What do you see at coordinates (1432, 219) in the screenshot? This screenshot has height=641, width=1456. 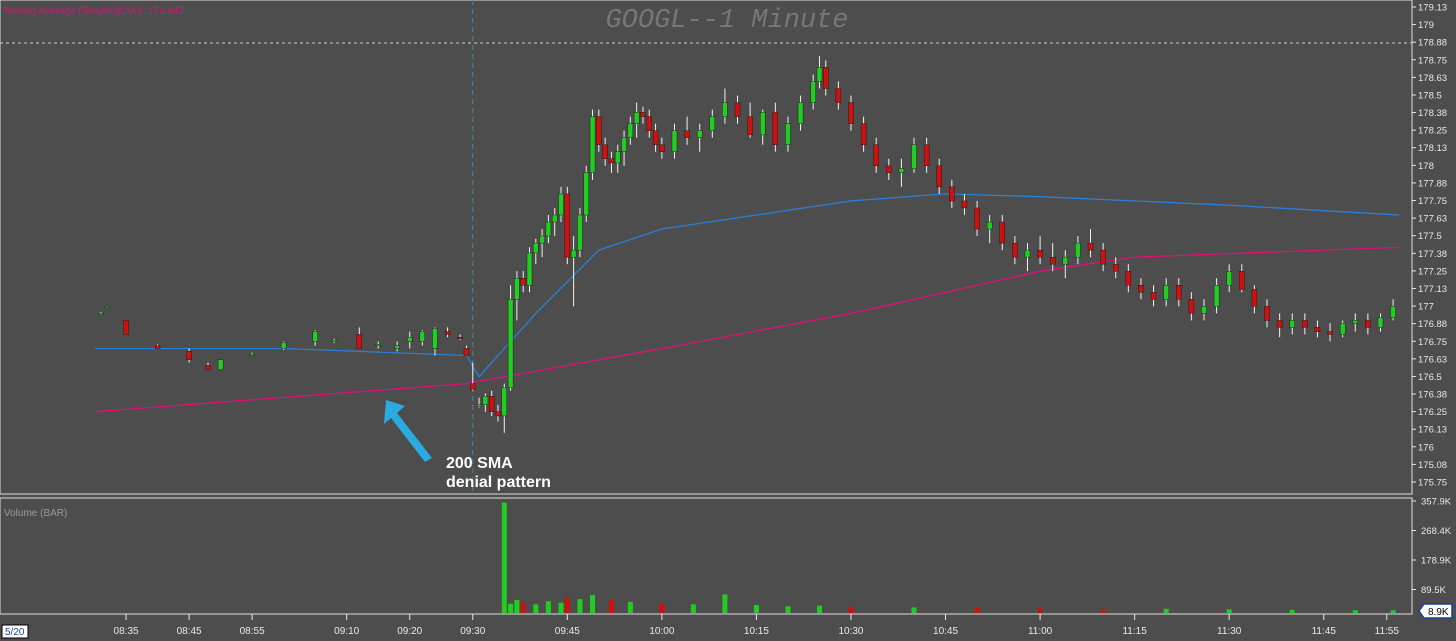 I see `price-tick-label: 177.63` at bounding box center [1432, 219].